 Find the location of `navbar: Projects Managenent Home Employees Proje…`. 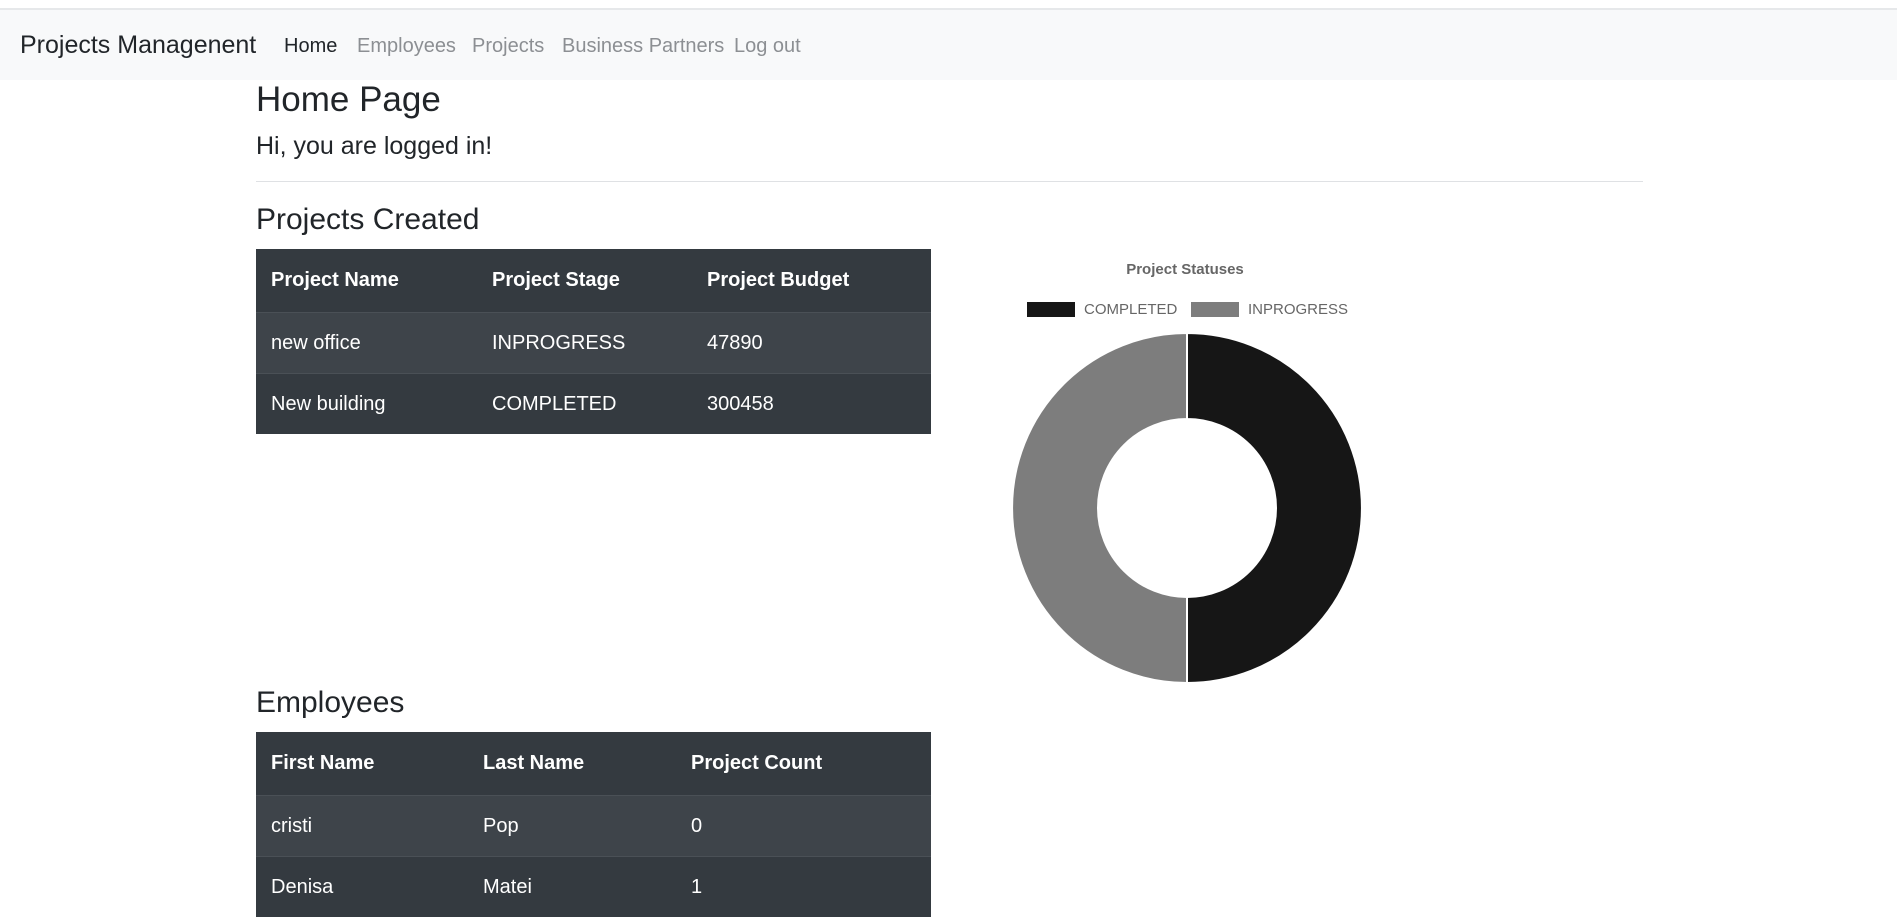

navbar: Projects Managenent Home Employees Proje… is located at coordinates (948, 45).